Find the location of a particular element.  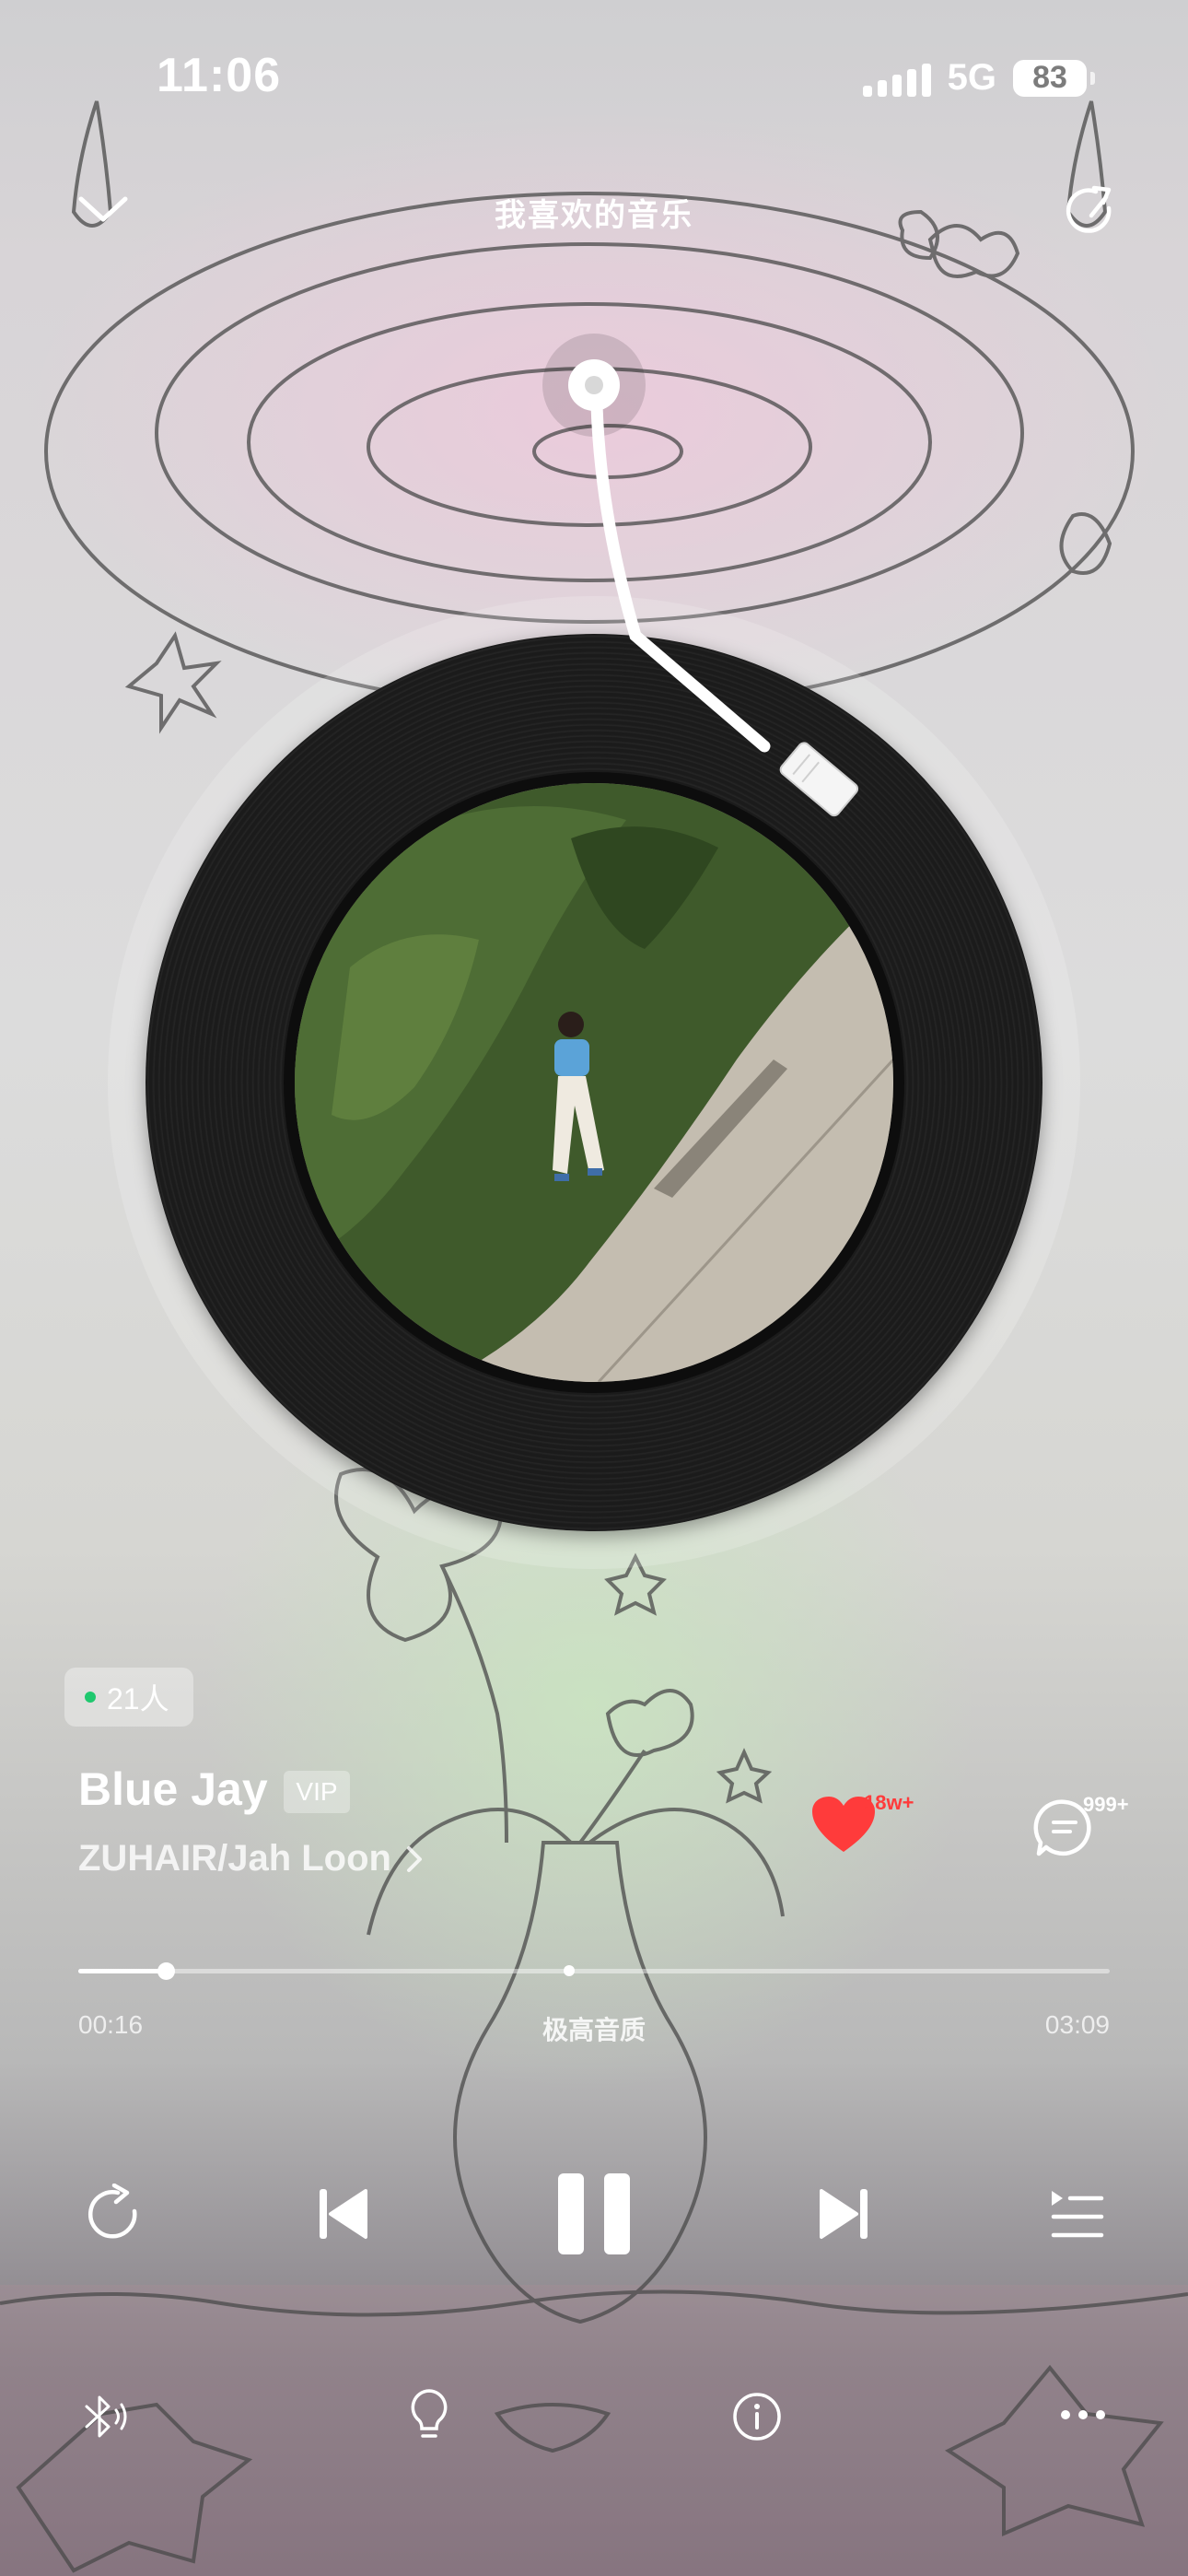

chevron-right-icon is located at coordinates (414, 1858).